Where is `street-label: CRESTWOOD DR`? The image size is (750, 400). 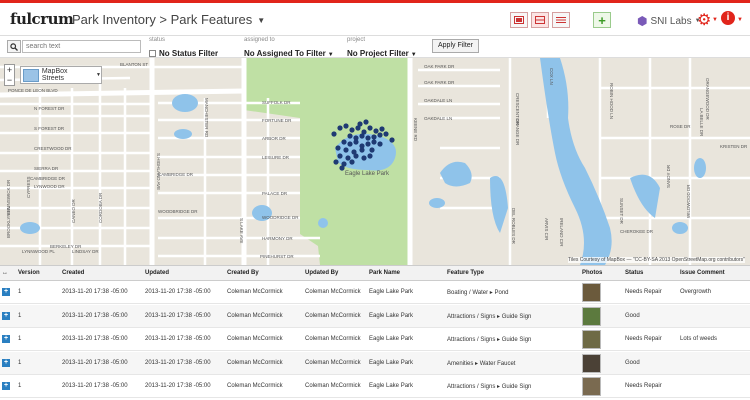
street-label: CRESTWOOD DR is located at coordinates (53, 148).